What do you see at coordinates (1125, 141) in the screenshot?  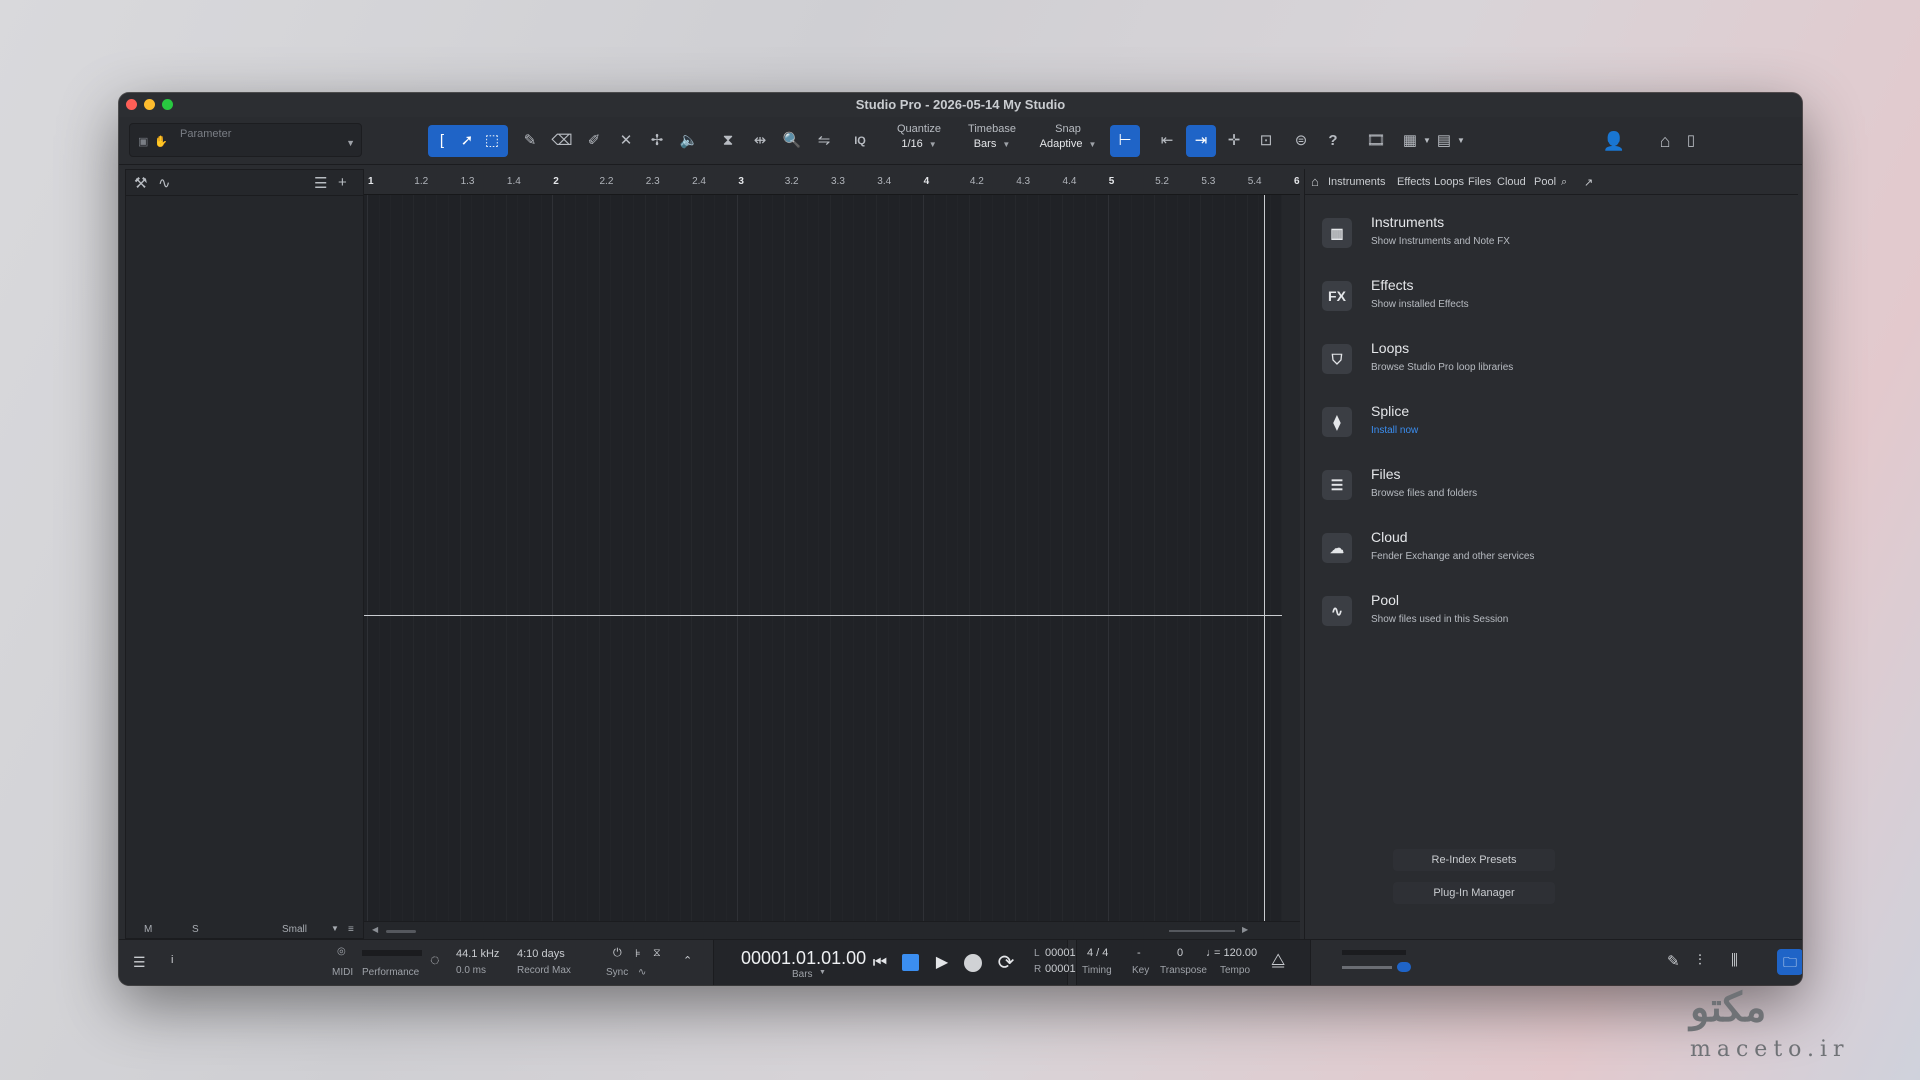 I see `snap-to-grid-button: ⊢` at bounding box center [1125, 141].